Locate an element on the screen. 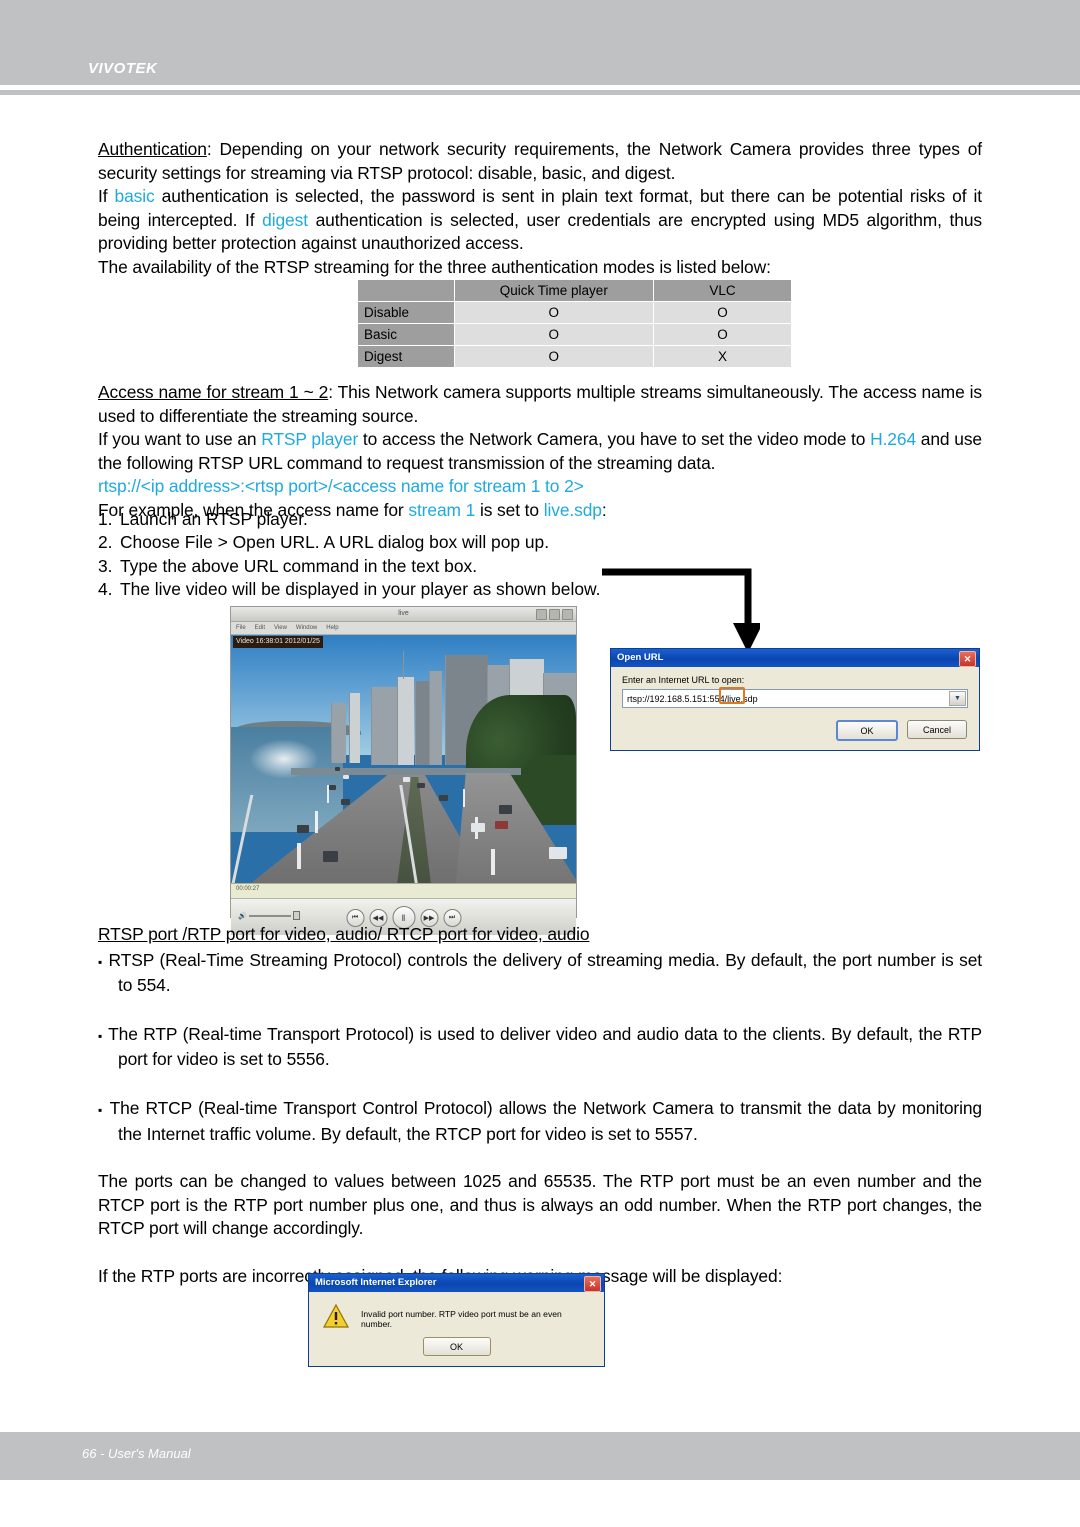 This screenshot has height=1527, width=1080. menu-item-help: Help is located at coordinates (332, 628).